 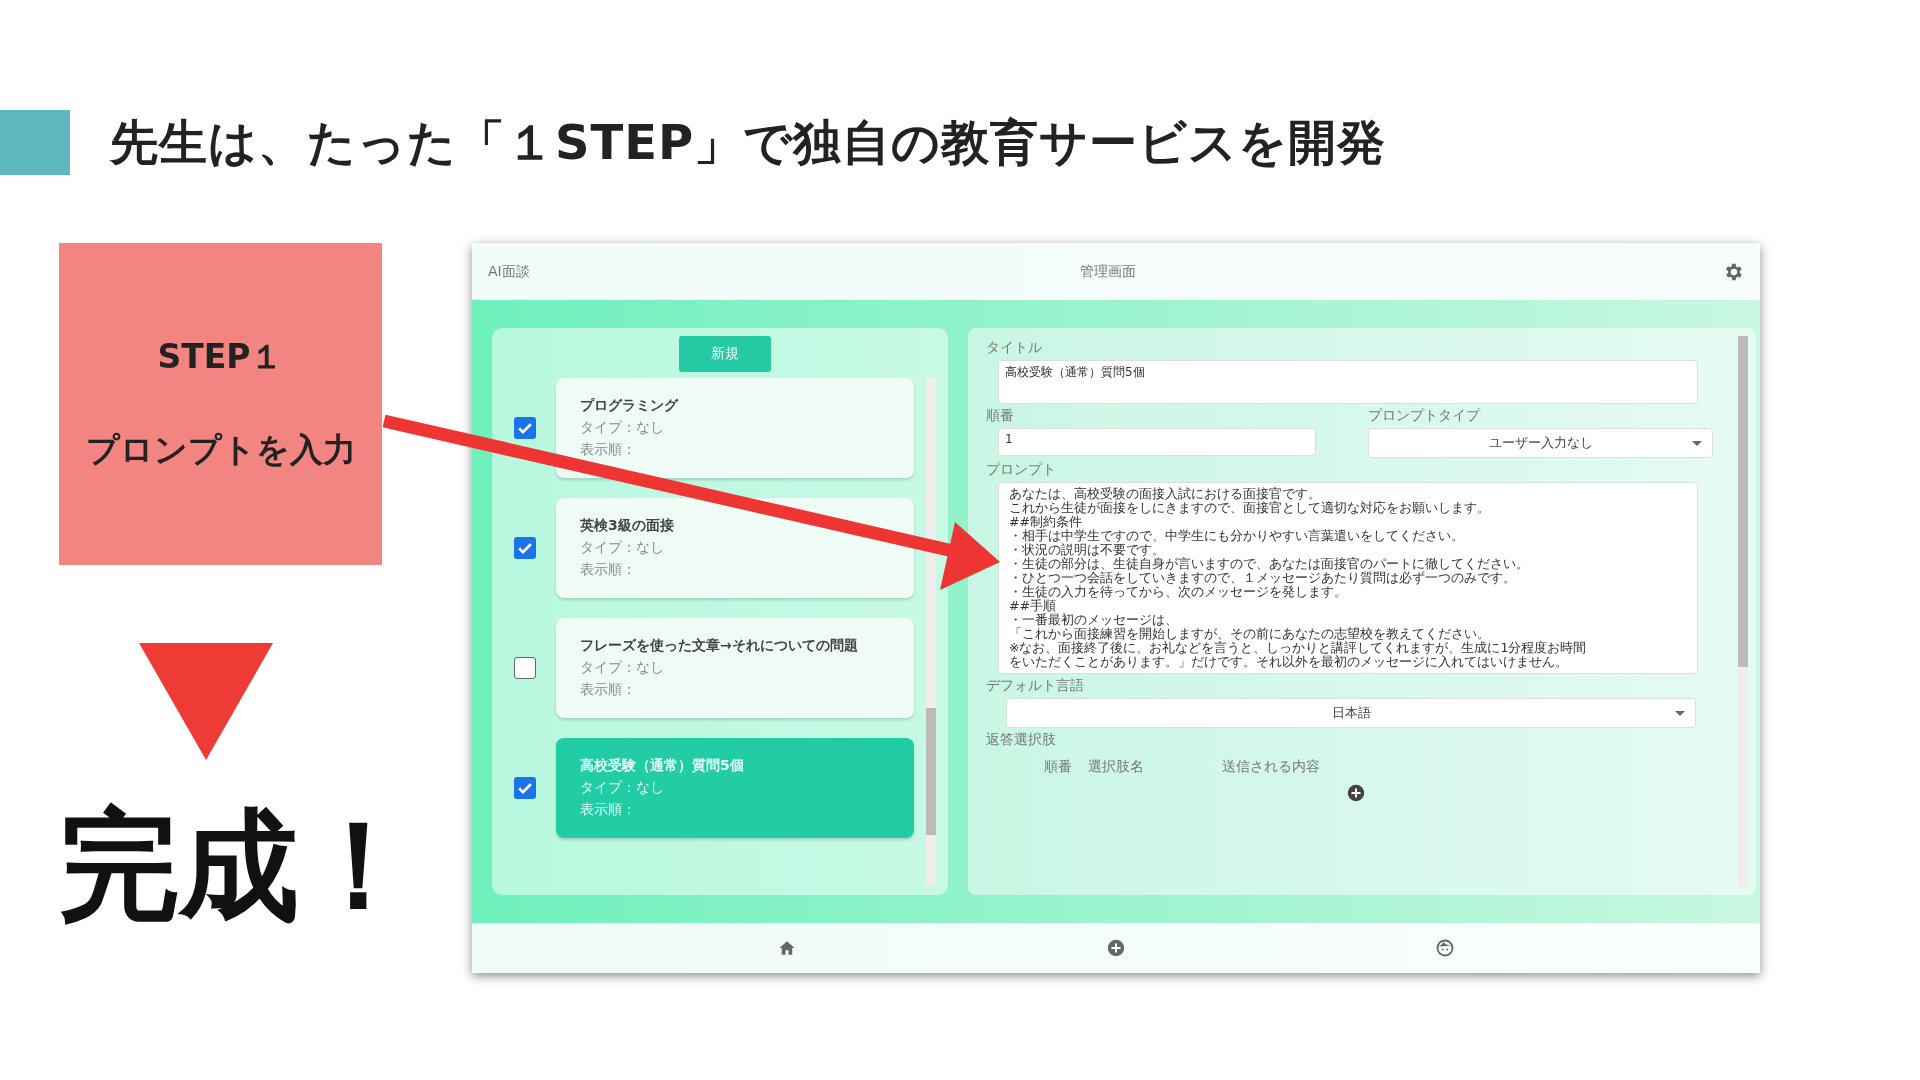 What do you see at coordinates (786, 948) in the screenshot?
I see `home-icon` at bounding box center [786, 948].